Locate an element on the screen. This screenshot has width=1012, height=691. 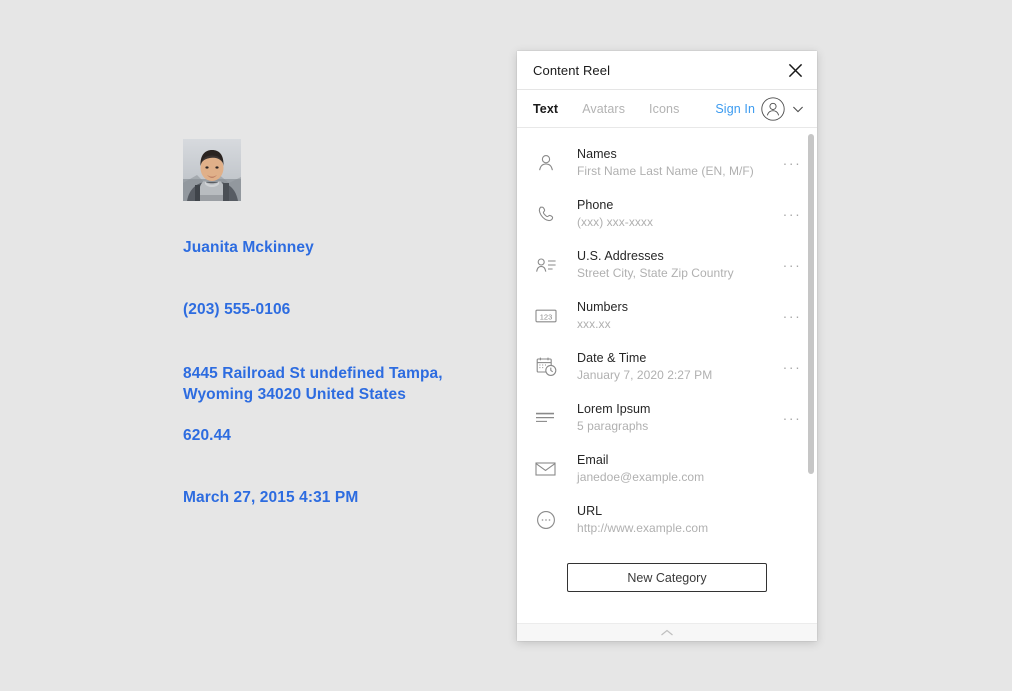
list-item-title: Email is located at coordinates (593, 460).